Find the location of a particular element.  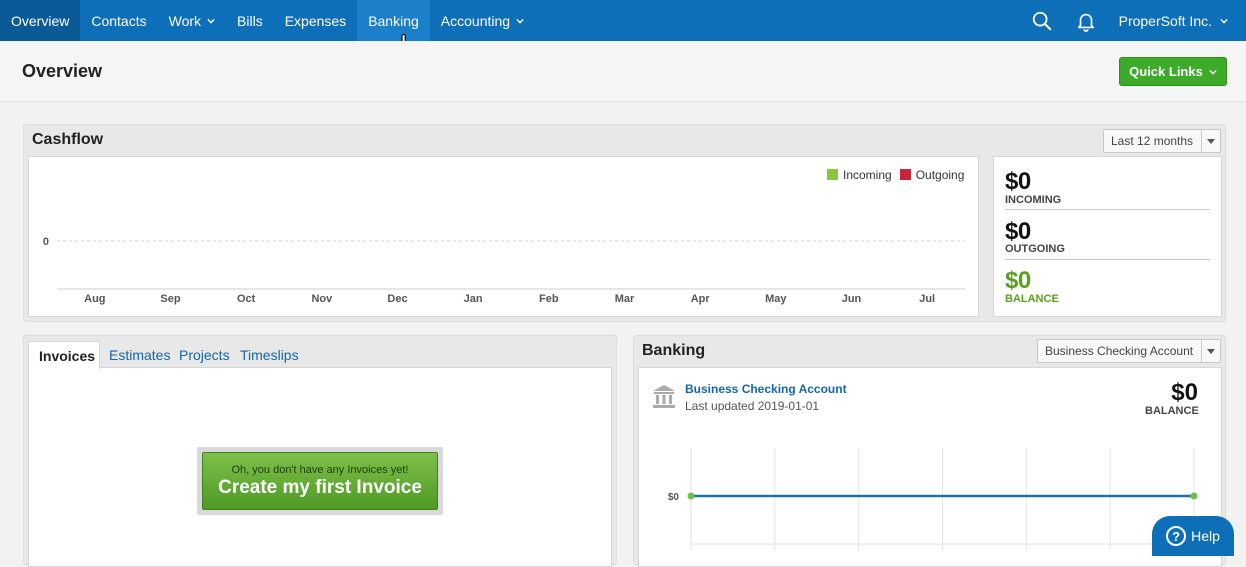

tab-invoices: Invoices is located at coordinates (64, 355).